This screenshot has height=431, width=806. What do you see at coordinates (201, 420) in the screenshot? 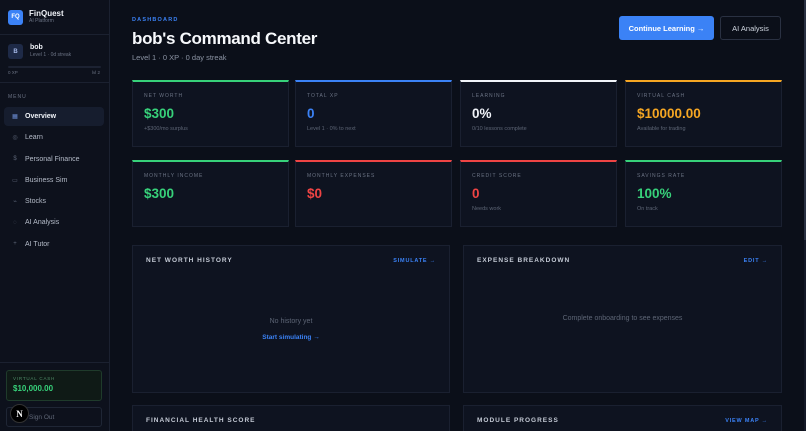
I see `panel-title: FINANCIAL HEALTH SCORE` at bounding box center [201, 420].